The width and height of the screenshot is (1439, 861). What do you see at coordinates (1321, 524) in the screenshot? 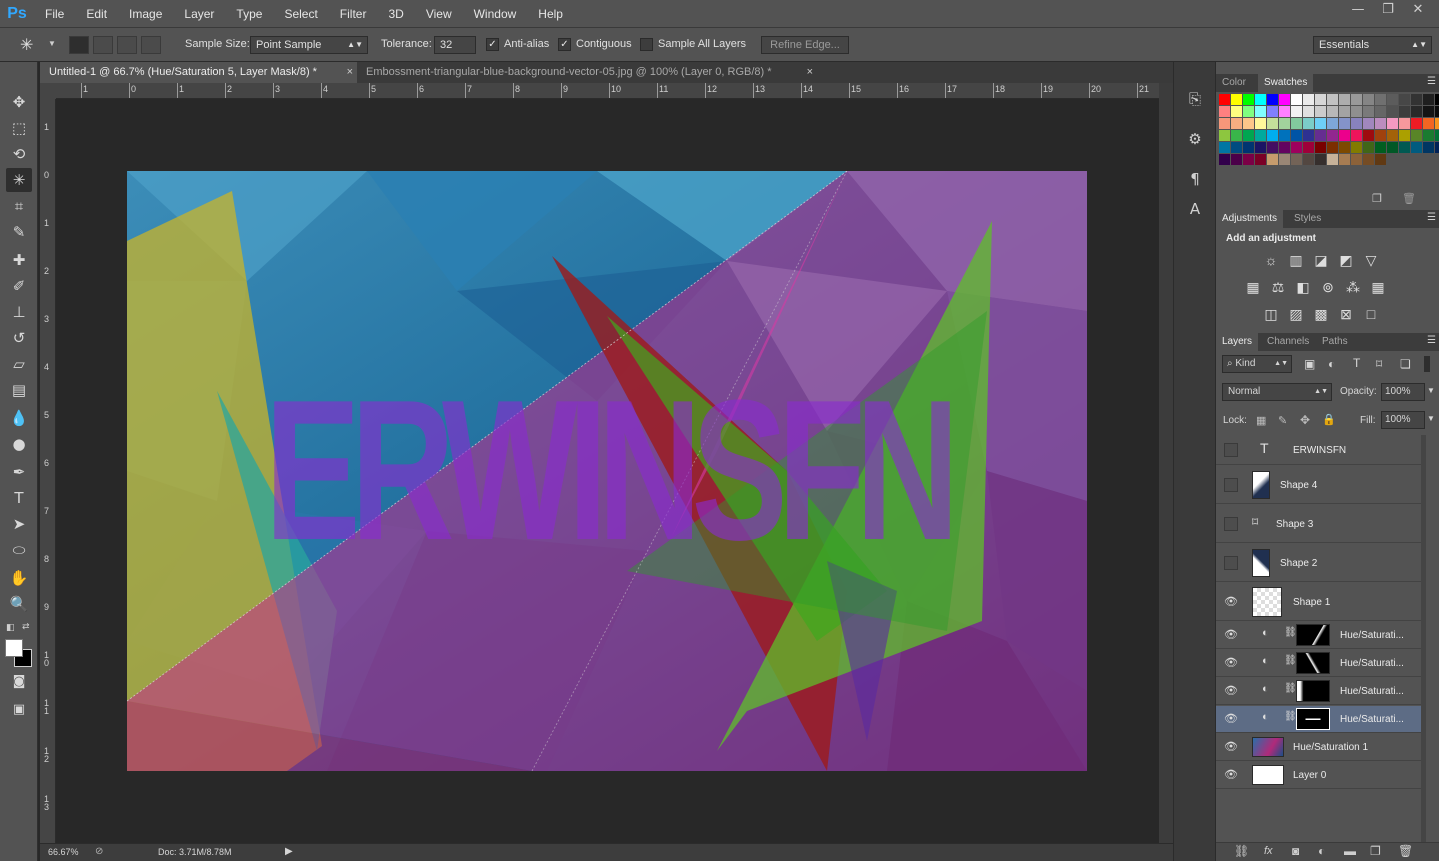
I see `layer-row: ⌑ Shape 3` at bounding box center [1321, 524].